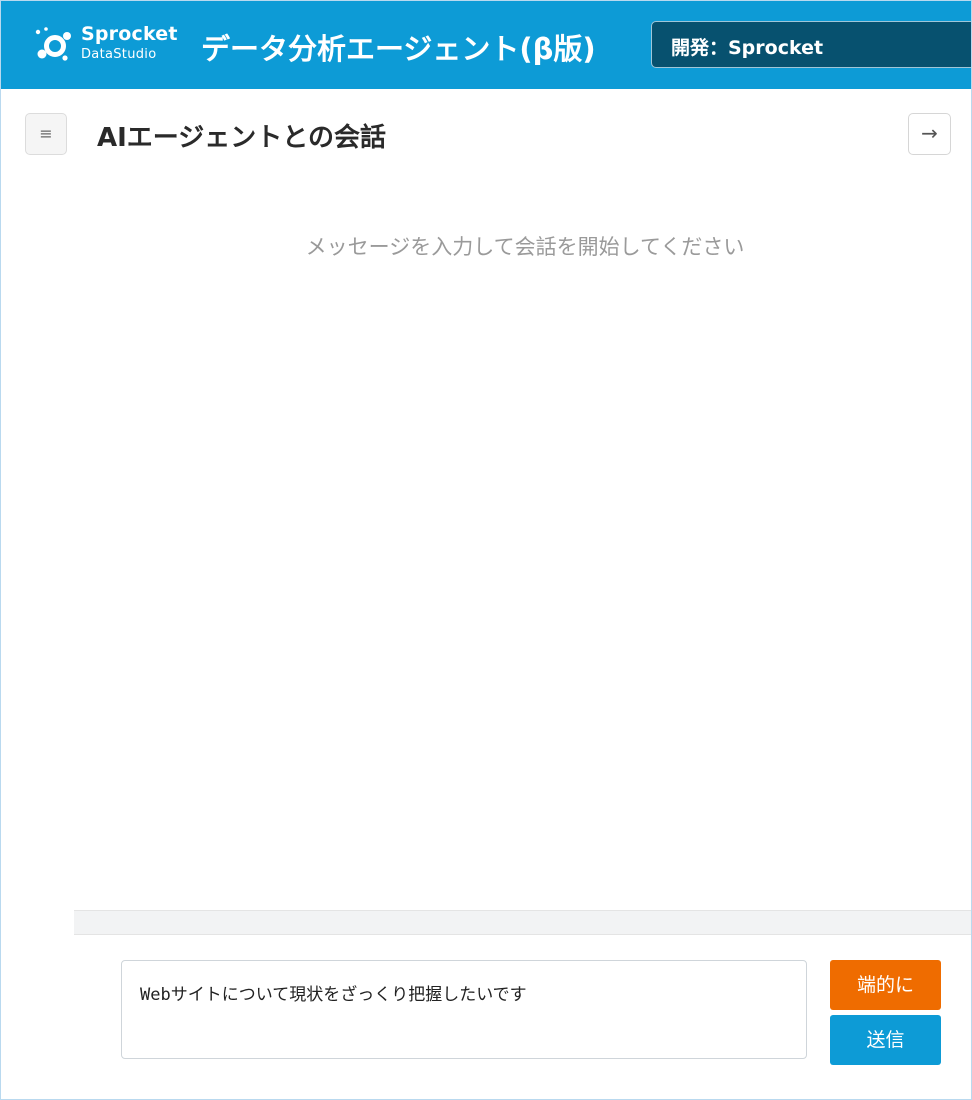  What do you see at coordinates (119, 54) in the screenshot?
I see `brand-sub: DataStudio` at bounding box center [119, 54].